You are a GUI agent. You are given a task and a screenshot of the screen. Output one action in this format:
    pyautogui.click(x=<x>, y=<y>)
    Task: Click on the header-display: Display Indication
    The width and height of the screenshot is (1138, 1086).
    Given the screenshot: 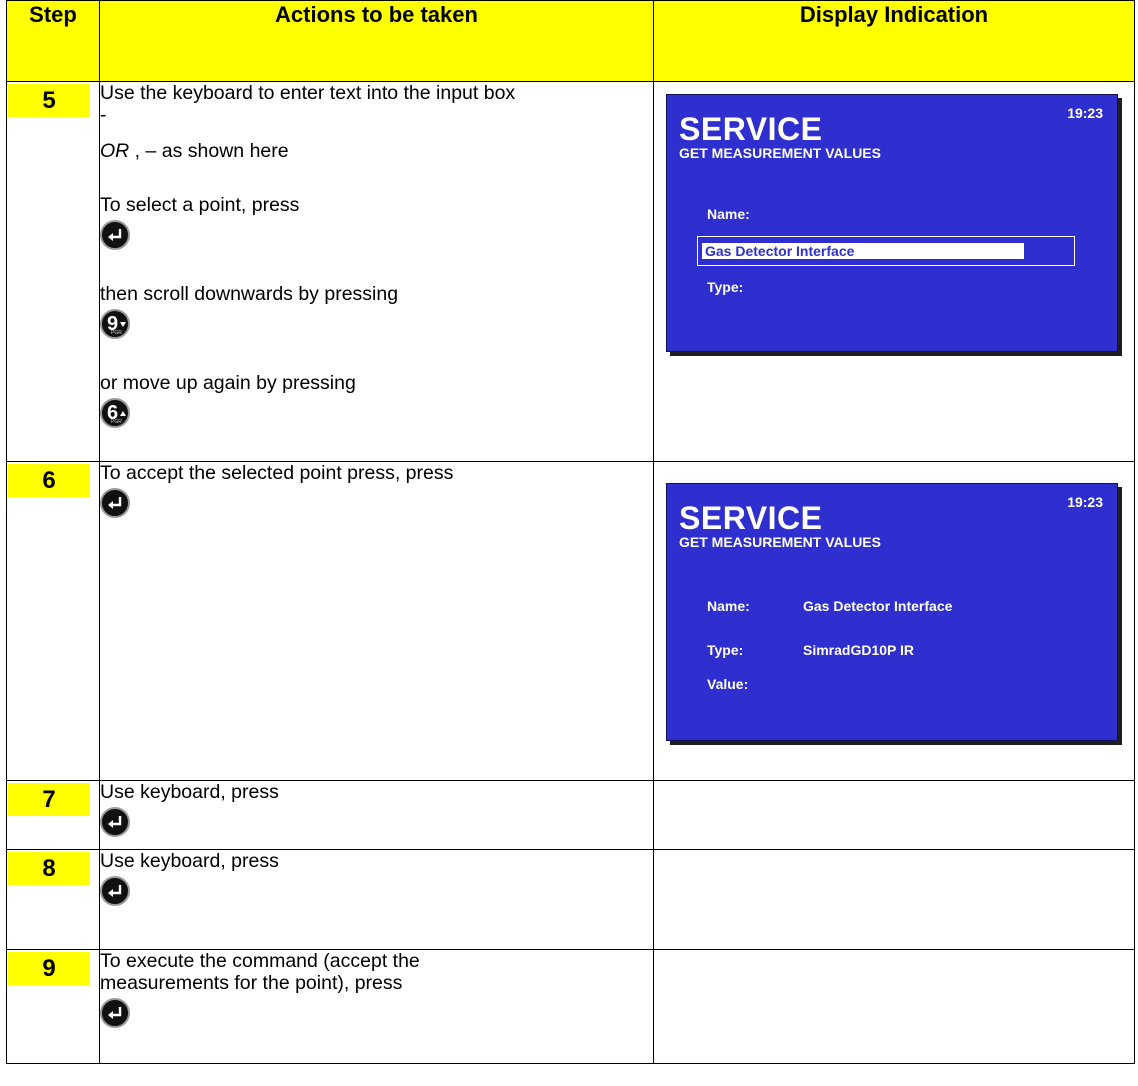 What is the action you would take?
    pyautogui.click(x=894, y=41)
    